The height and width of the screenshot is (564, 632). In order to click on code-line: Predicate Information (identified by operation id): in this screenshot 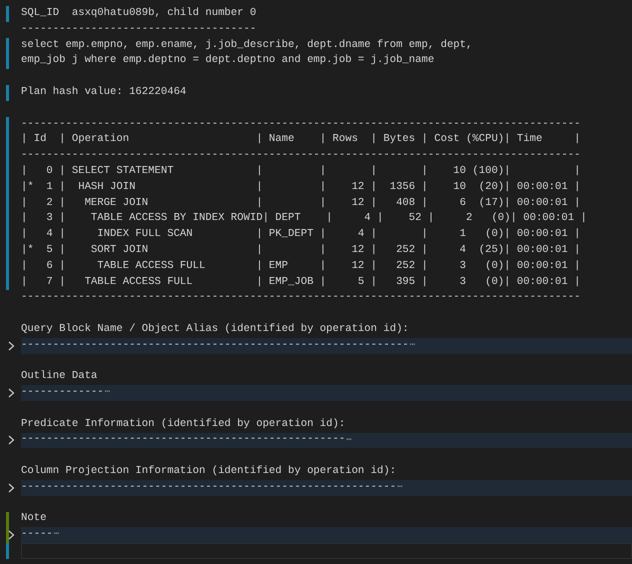, I will do `click(183, 424)`.